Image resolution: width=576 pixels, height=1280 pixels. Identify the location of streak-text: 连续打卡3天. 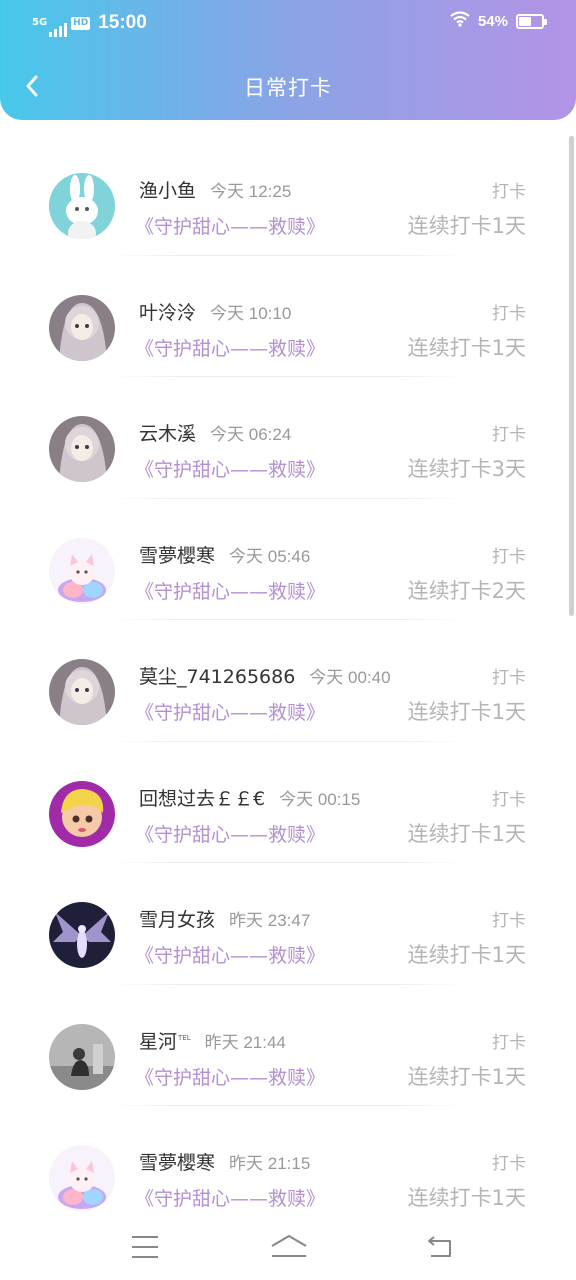
(466, 469).